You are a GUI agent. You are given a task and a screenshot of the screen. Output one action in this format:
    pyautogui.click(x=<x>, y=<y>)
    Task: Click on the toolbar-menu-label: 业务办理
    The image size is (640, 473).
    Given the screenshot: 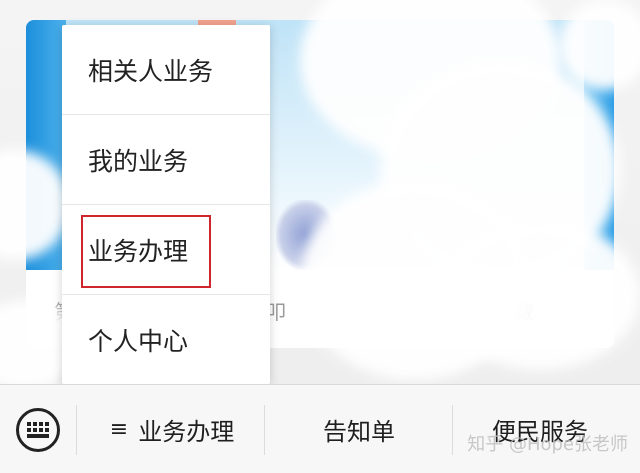 What is the action you would take?
    pyautogui.click(x=186, y=432)
    